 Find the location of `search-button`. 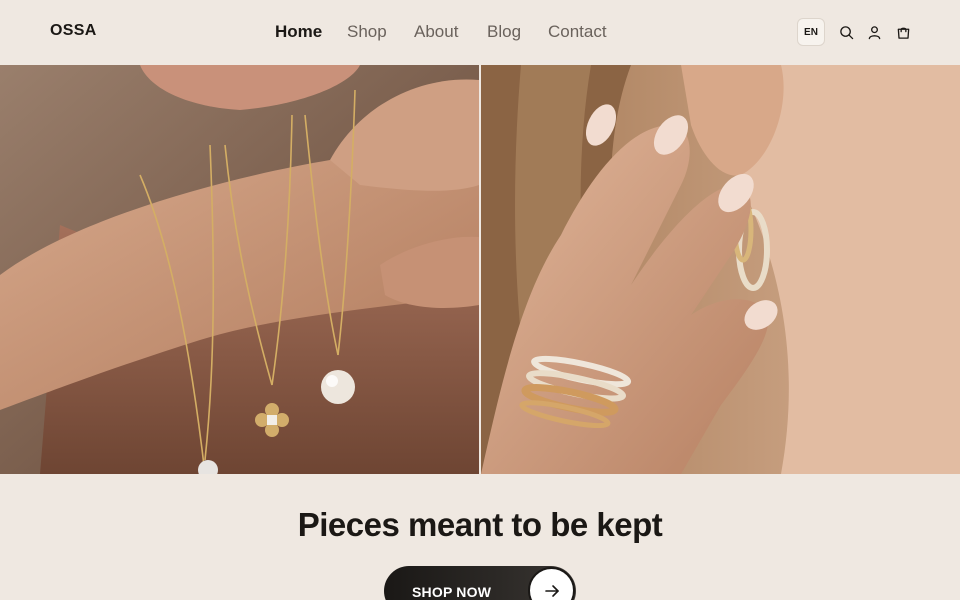

search-button is located at coordinates (846, 32).